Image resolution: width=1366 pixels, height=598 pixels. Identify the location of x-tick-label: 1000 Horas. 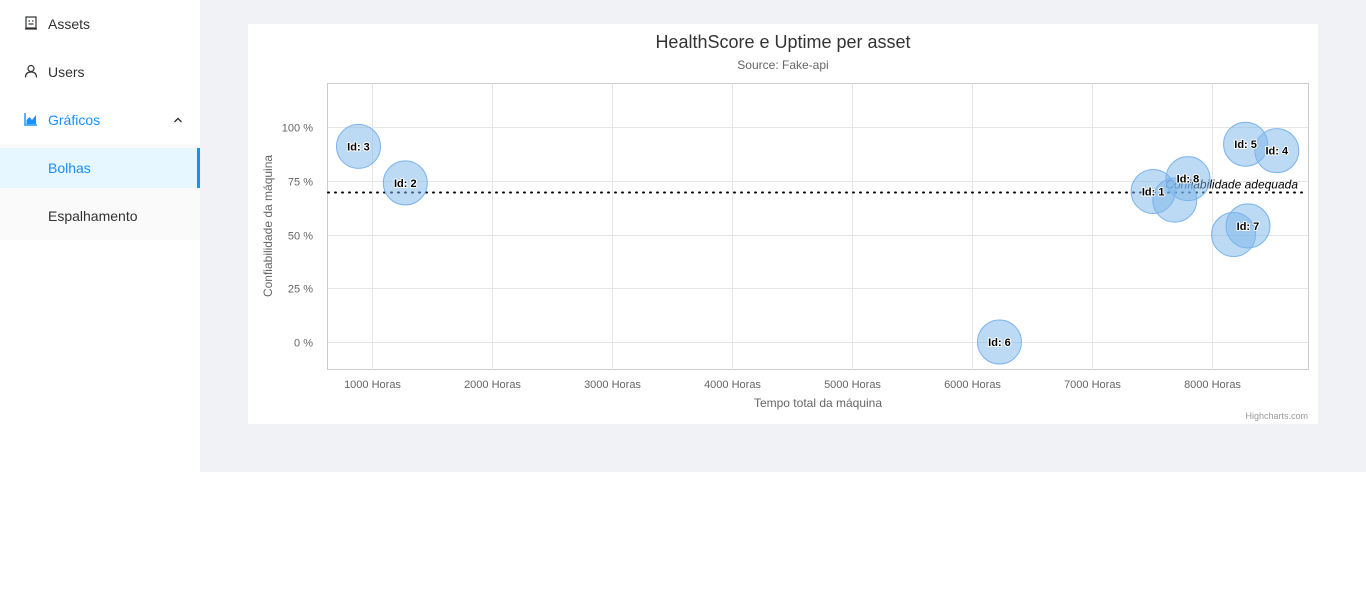
(372, 385).